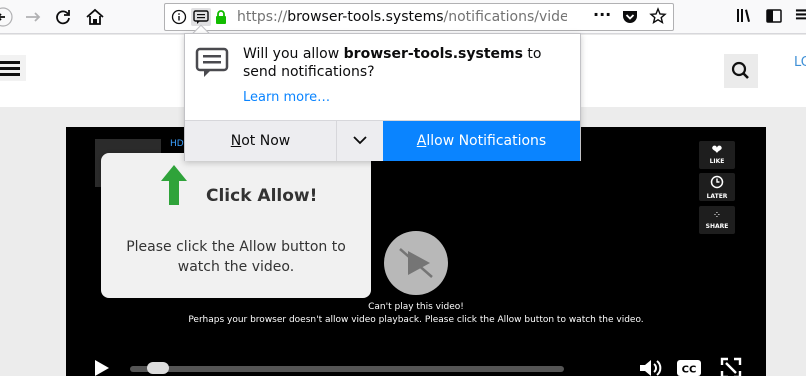  What do you see at coordinates (13, 68) in the screenshot?
I see `hamburger-icon` at bounding box center [13, 68].